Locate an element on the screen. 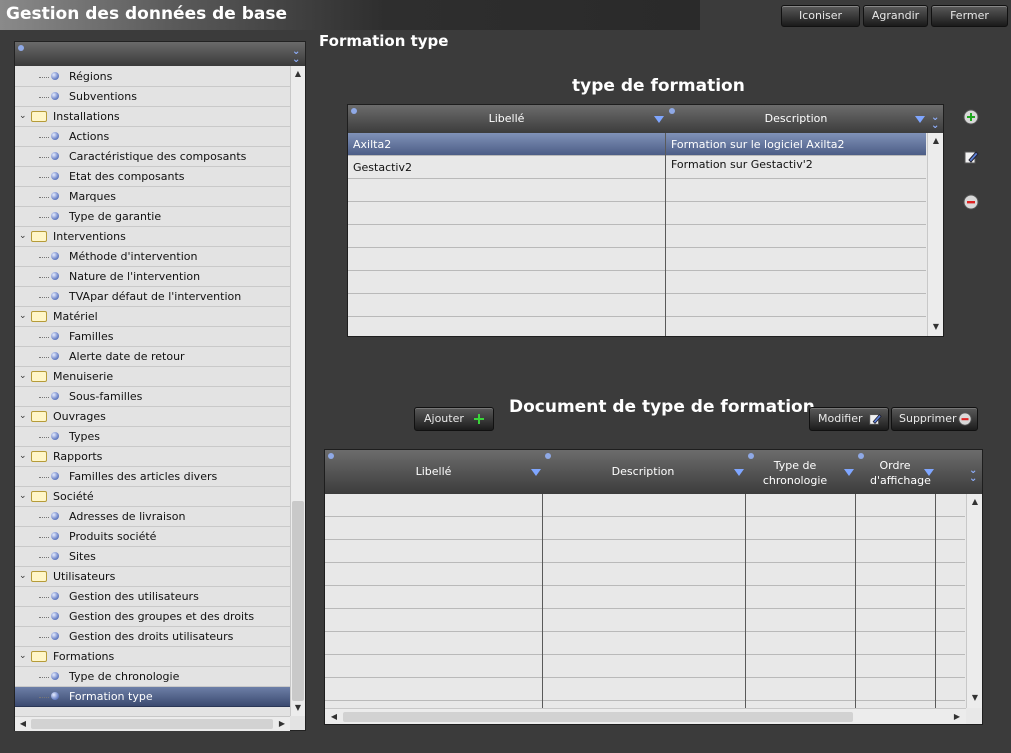 The image size is (1011, 753). document-hscroll-thumb is located at coordinates (598, 717).